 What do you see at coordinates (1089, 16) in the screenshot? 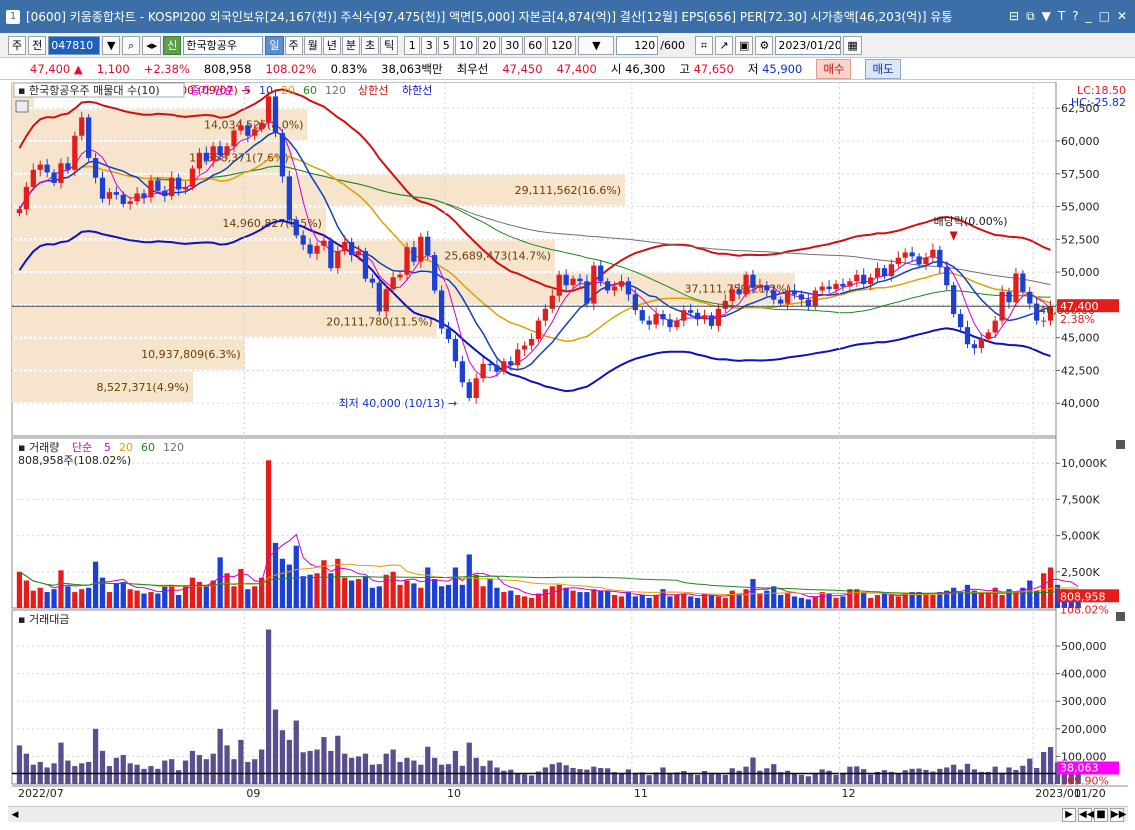
I see `window-control-5: _` at bounding box center [1089, 16].